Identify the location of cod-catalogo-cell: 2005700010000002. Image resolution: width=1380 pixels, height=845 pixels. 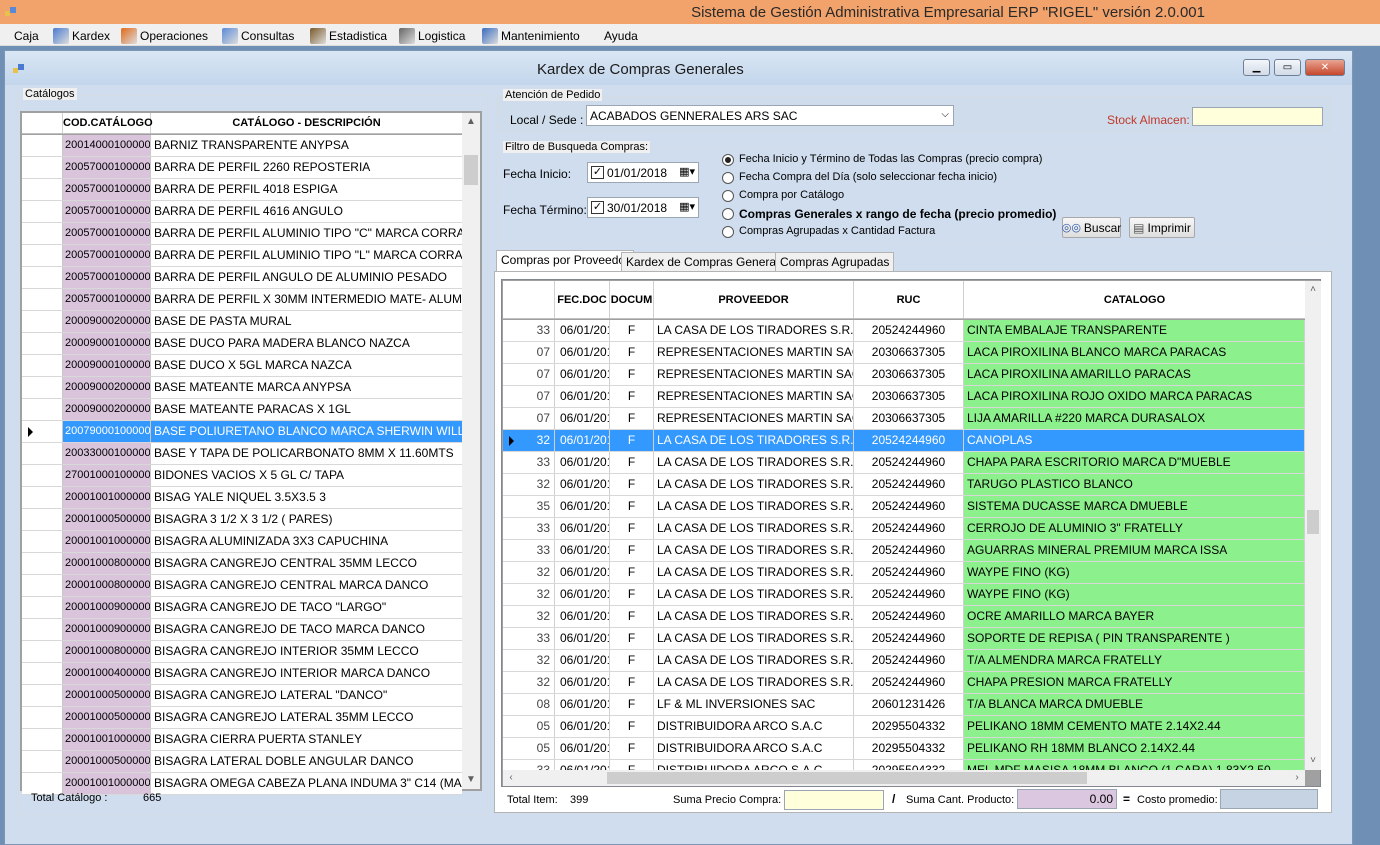
(107, 189).